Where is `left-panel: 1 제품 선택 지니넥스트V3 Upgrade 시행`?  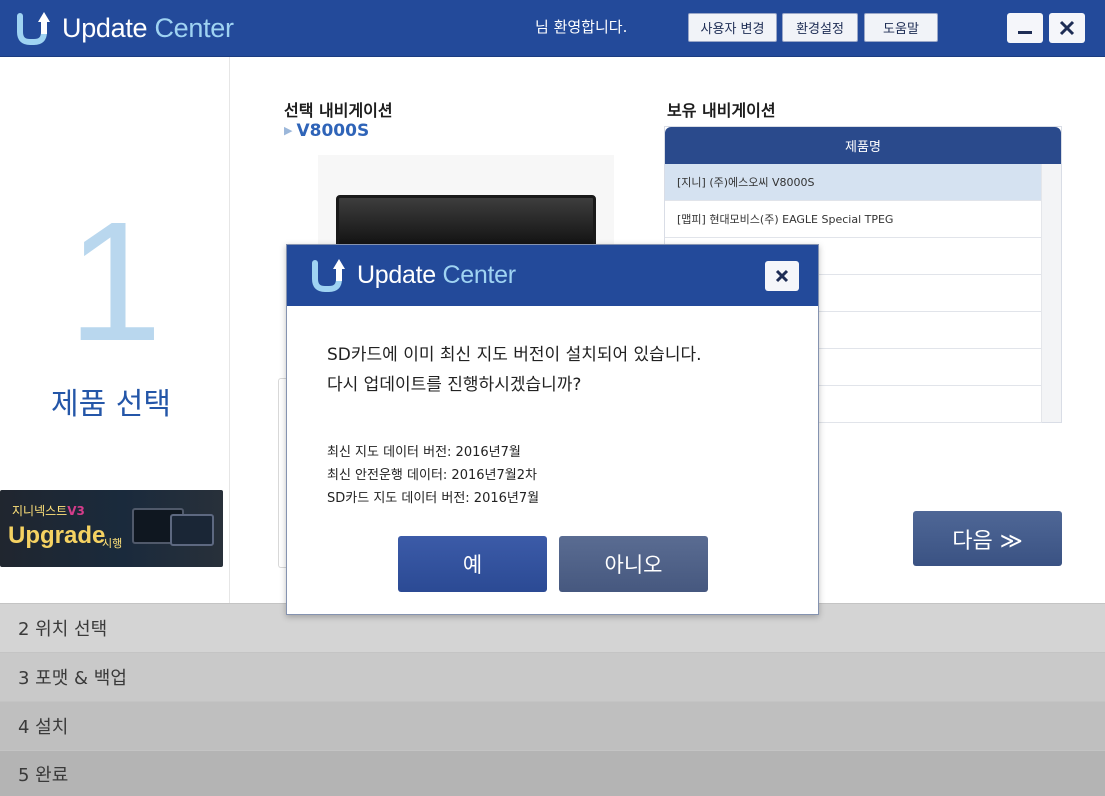 left-panel: 1 제품 선택 지니넥스트V3 Upgrade 시행 is located at coordinates (115, 330).